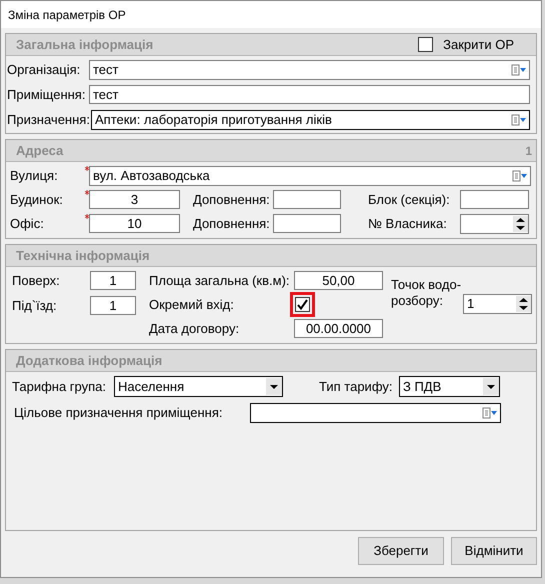 The width and height of the screenshot is (545, 584). Describe the element at coordinates (37, 200) in the screenshot. I see `field-label: Будинок:` at that location.